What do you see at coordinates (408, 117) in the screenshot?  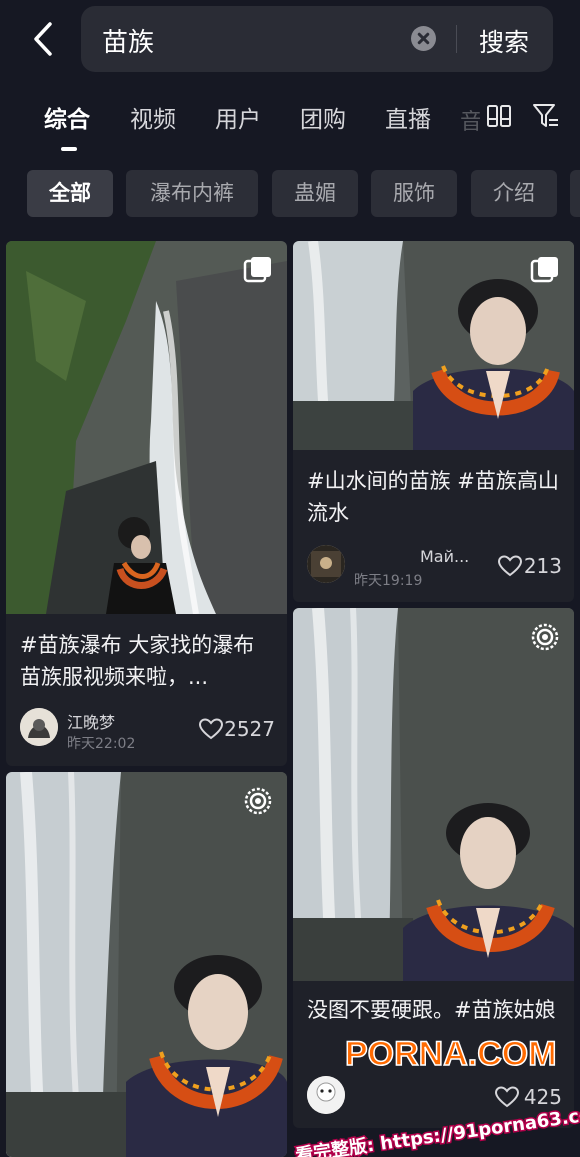 I see `tab-live: 直播` at bounding box center [408, 117].